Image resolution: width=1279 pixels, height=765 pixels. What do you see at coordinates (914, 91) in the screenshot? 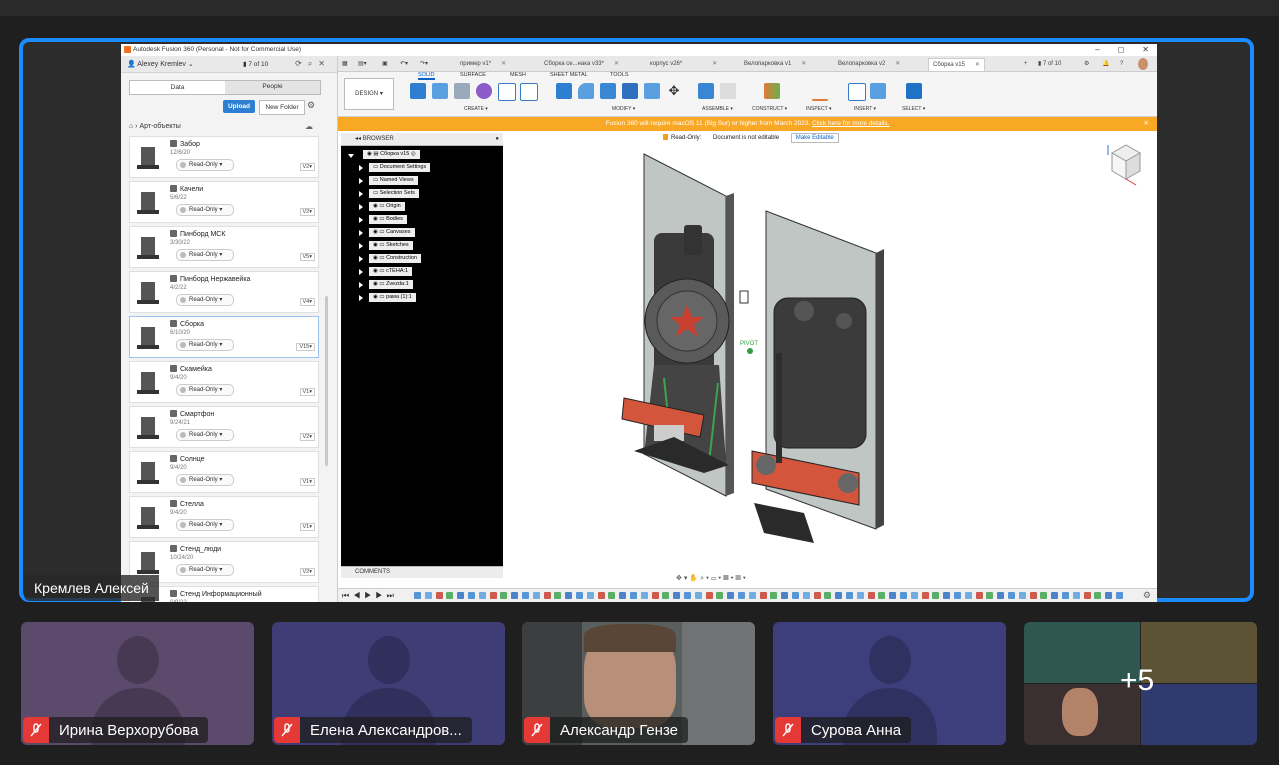
I see `select-icon` at bounding box center [914, 91].